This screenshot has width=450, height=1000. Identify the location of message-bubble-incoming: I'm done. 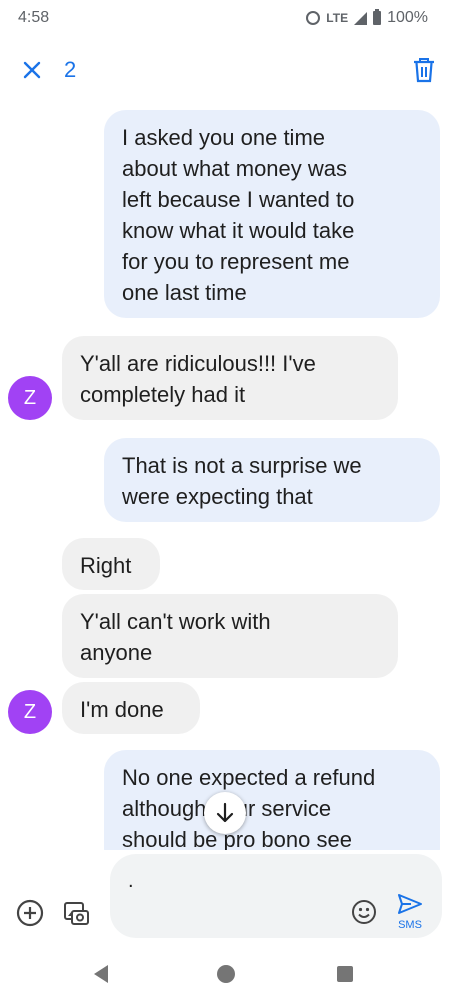
(131, 708).